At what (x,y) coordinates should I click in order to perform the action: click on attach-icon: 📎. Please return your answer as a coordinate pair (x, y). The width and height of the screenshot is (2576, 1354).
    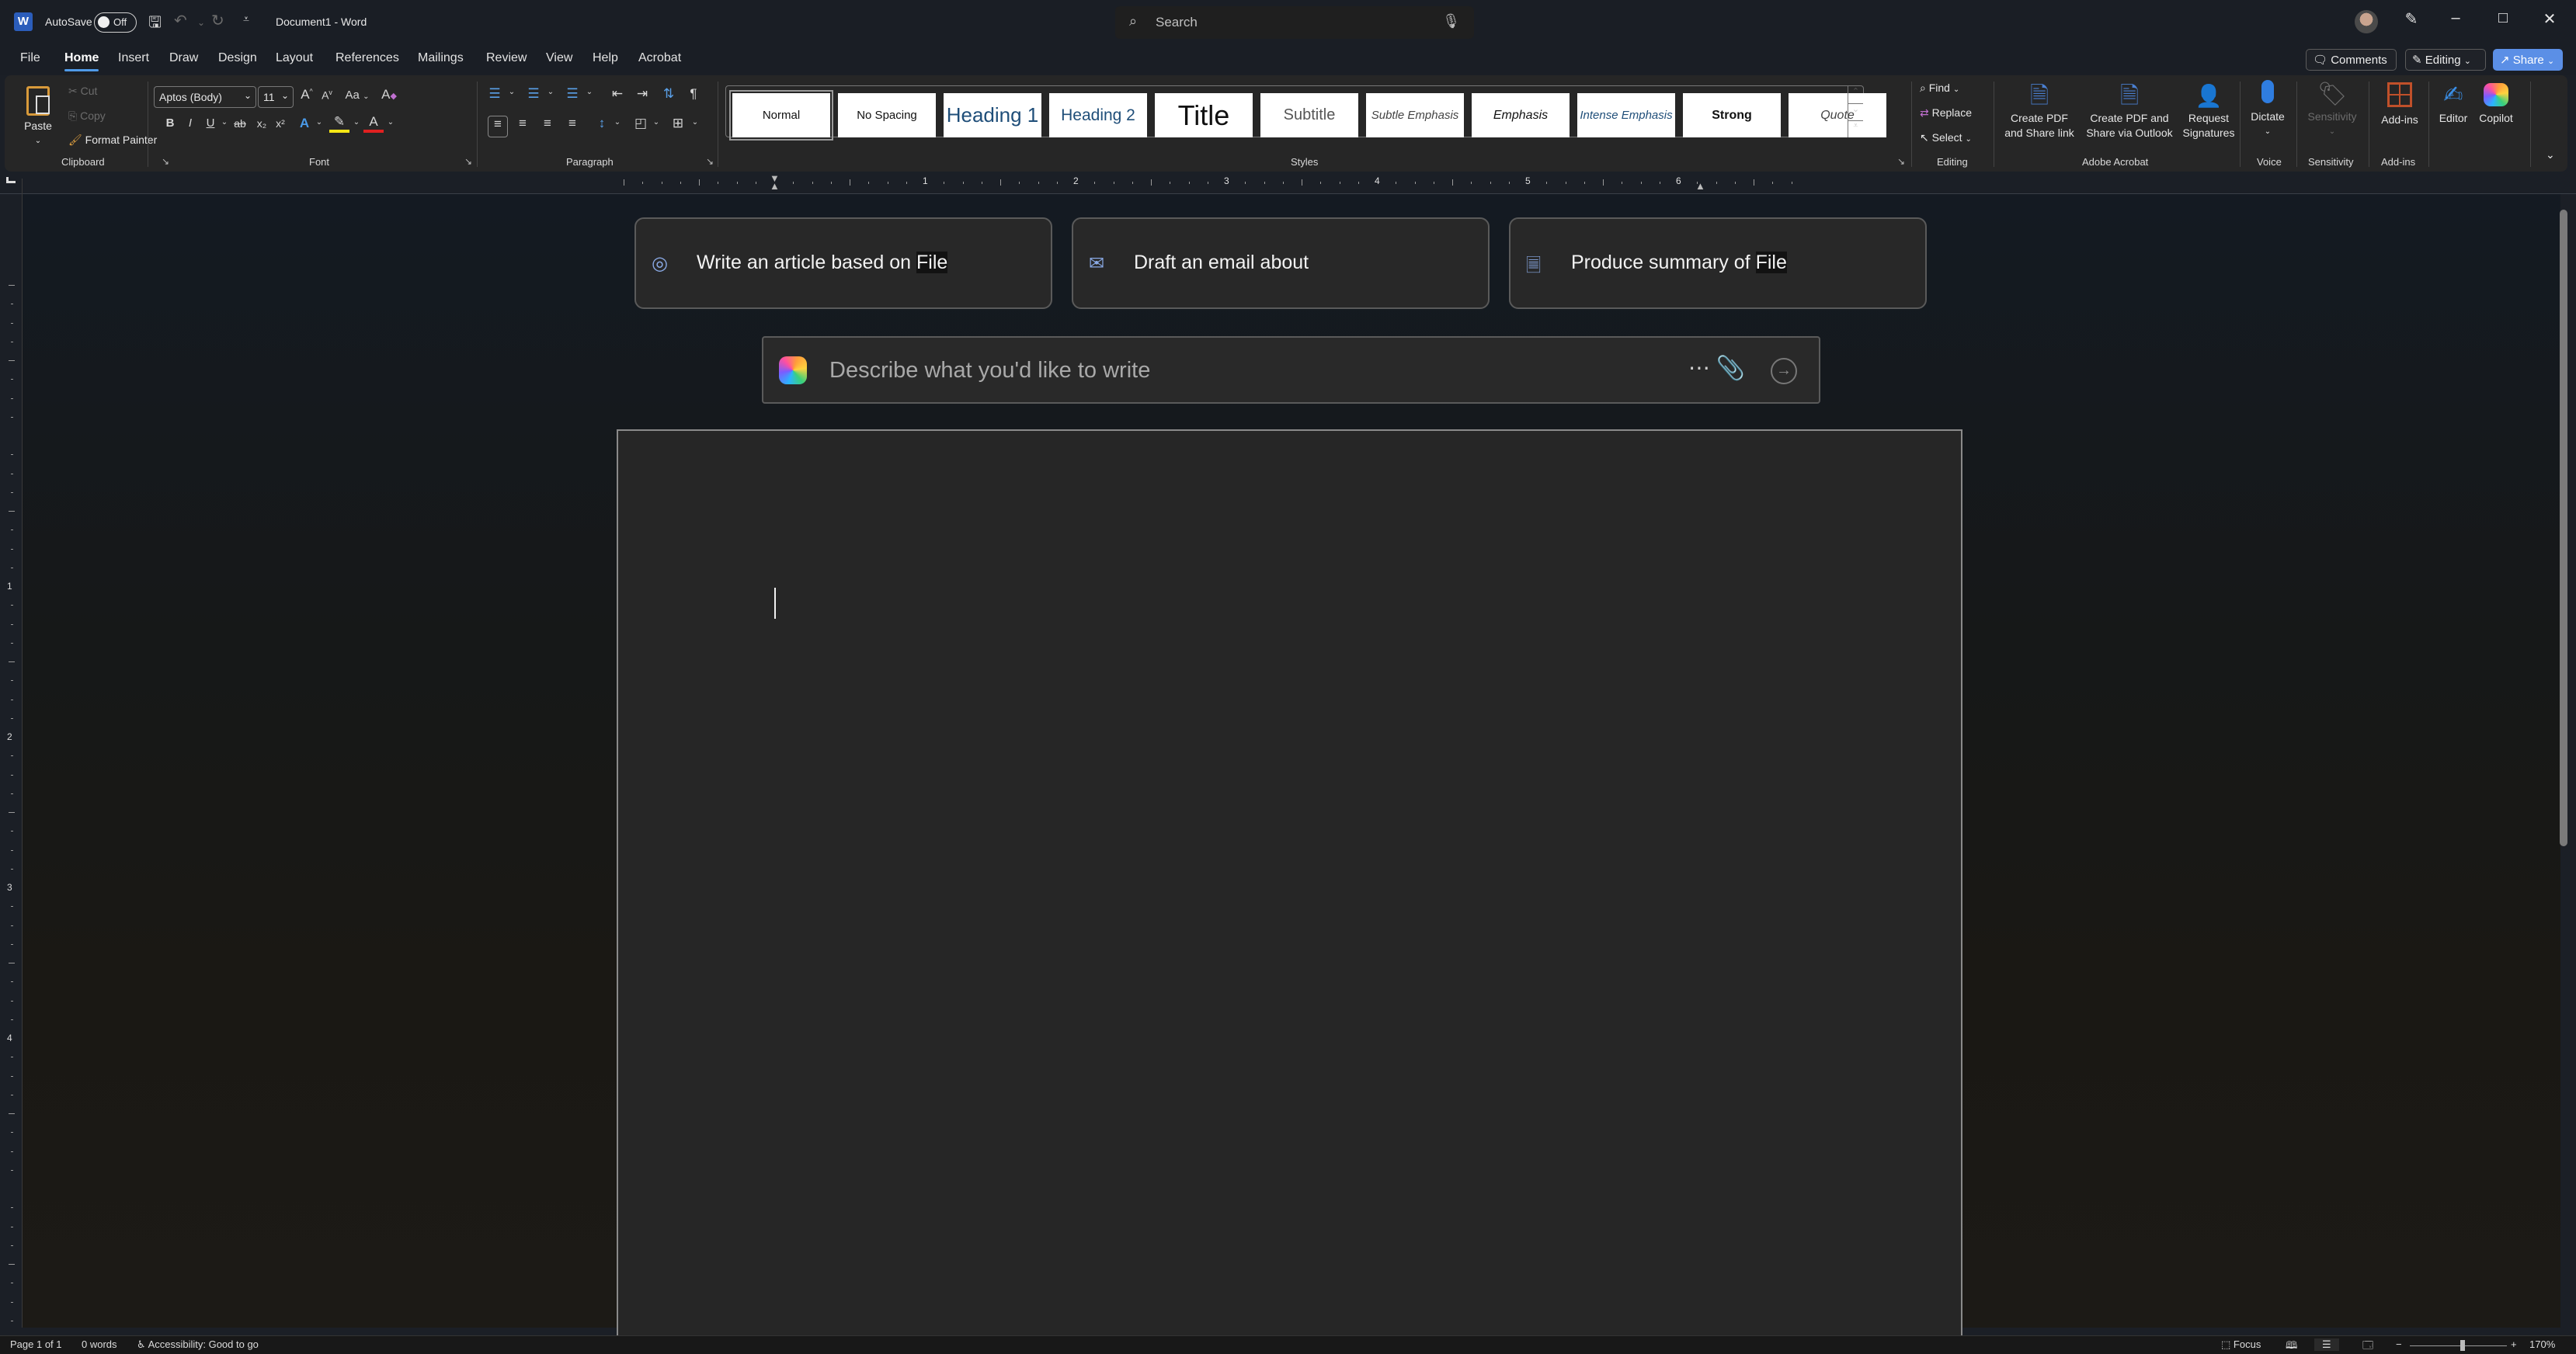
    Looking at the image, I should click on (1730, 368).